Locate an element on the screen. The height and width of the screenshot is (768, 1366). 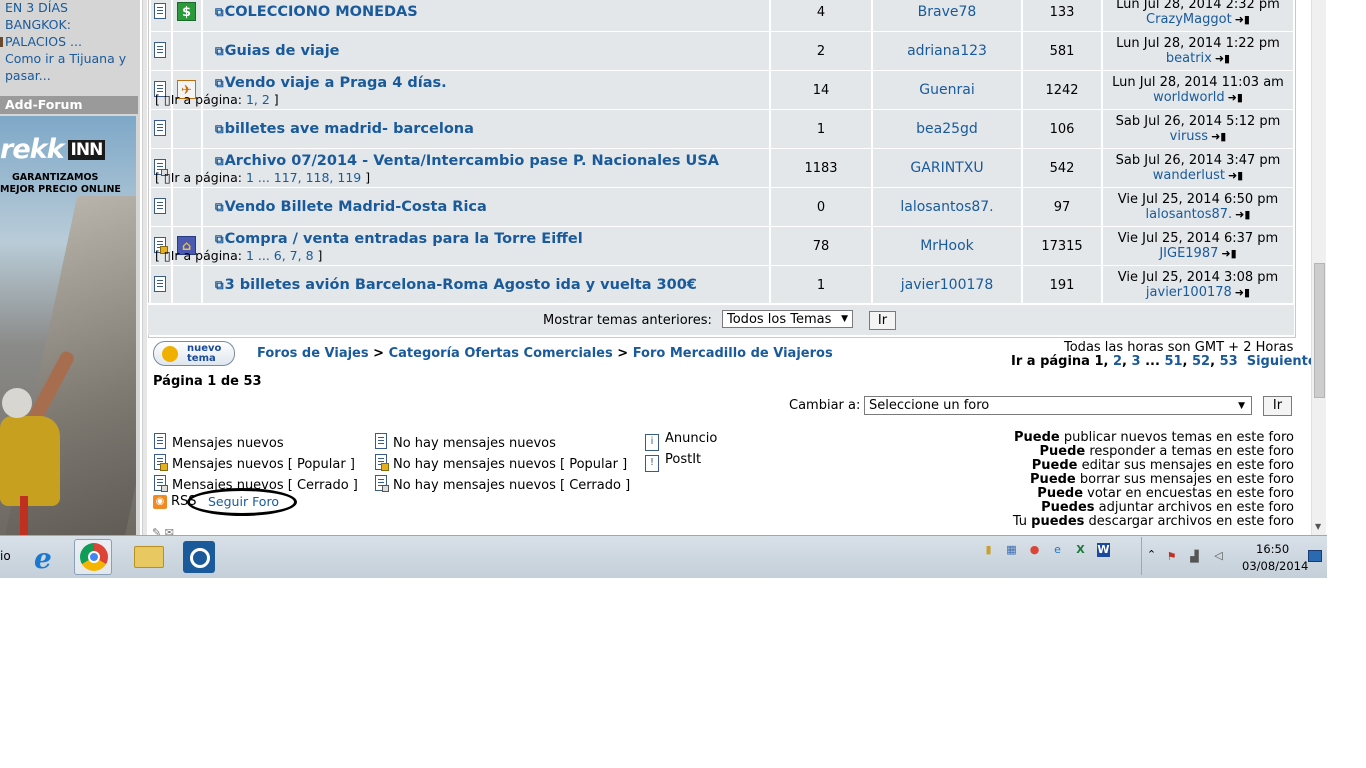
vertical-scrollbar: ▼ is located at coordinates (1318, 267).